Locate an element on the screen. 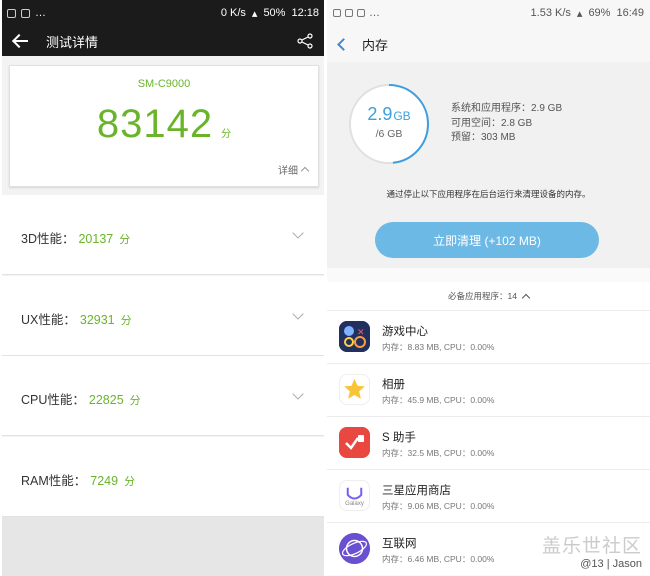 Image resolution: width=650 pixels, height=576 pixels. battery-level: 50% is located at coordinates (274, 13).